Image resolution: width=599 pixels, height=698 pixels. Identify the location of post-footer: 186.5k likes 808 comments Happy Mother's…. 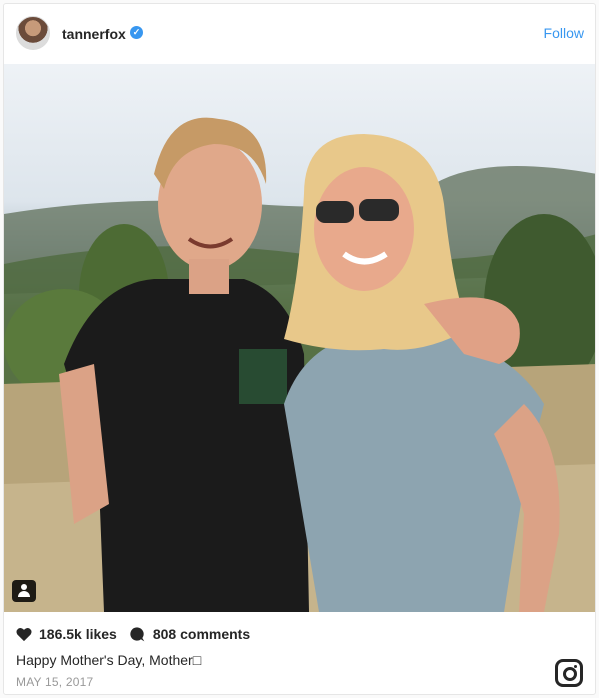
(299, 653).